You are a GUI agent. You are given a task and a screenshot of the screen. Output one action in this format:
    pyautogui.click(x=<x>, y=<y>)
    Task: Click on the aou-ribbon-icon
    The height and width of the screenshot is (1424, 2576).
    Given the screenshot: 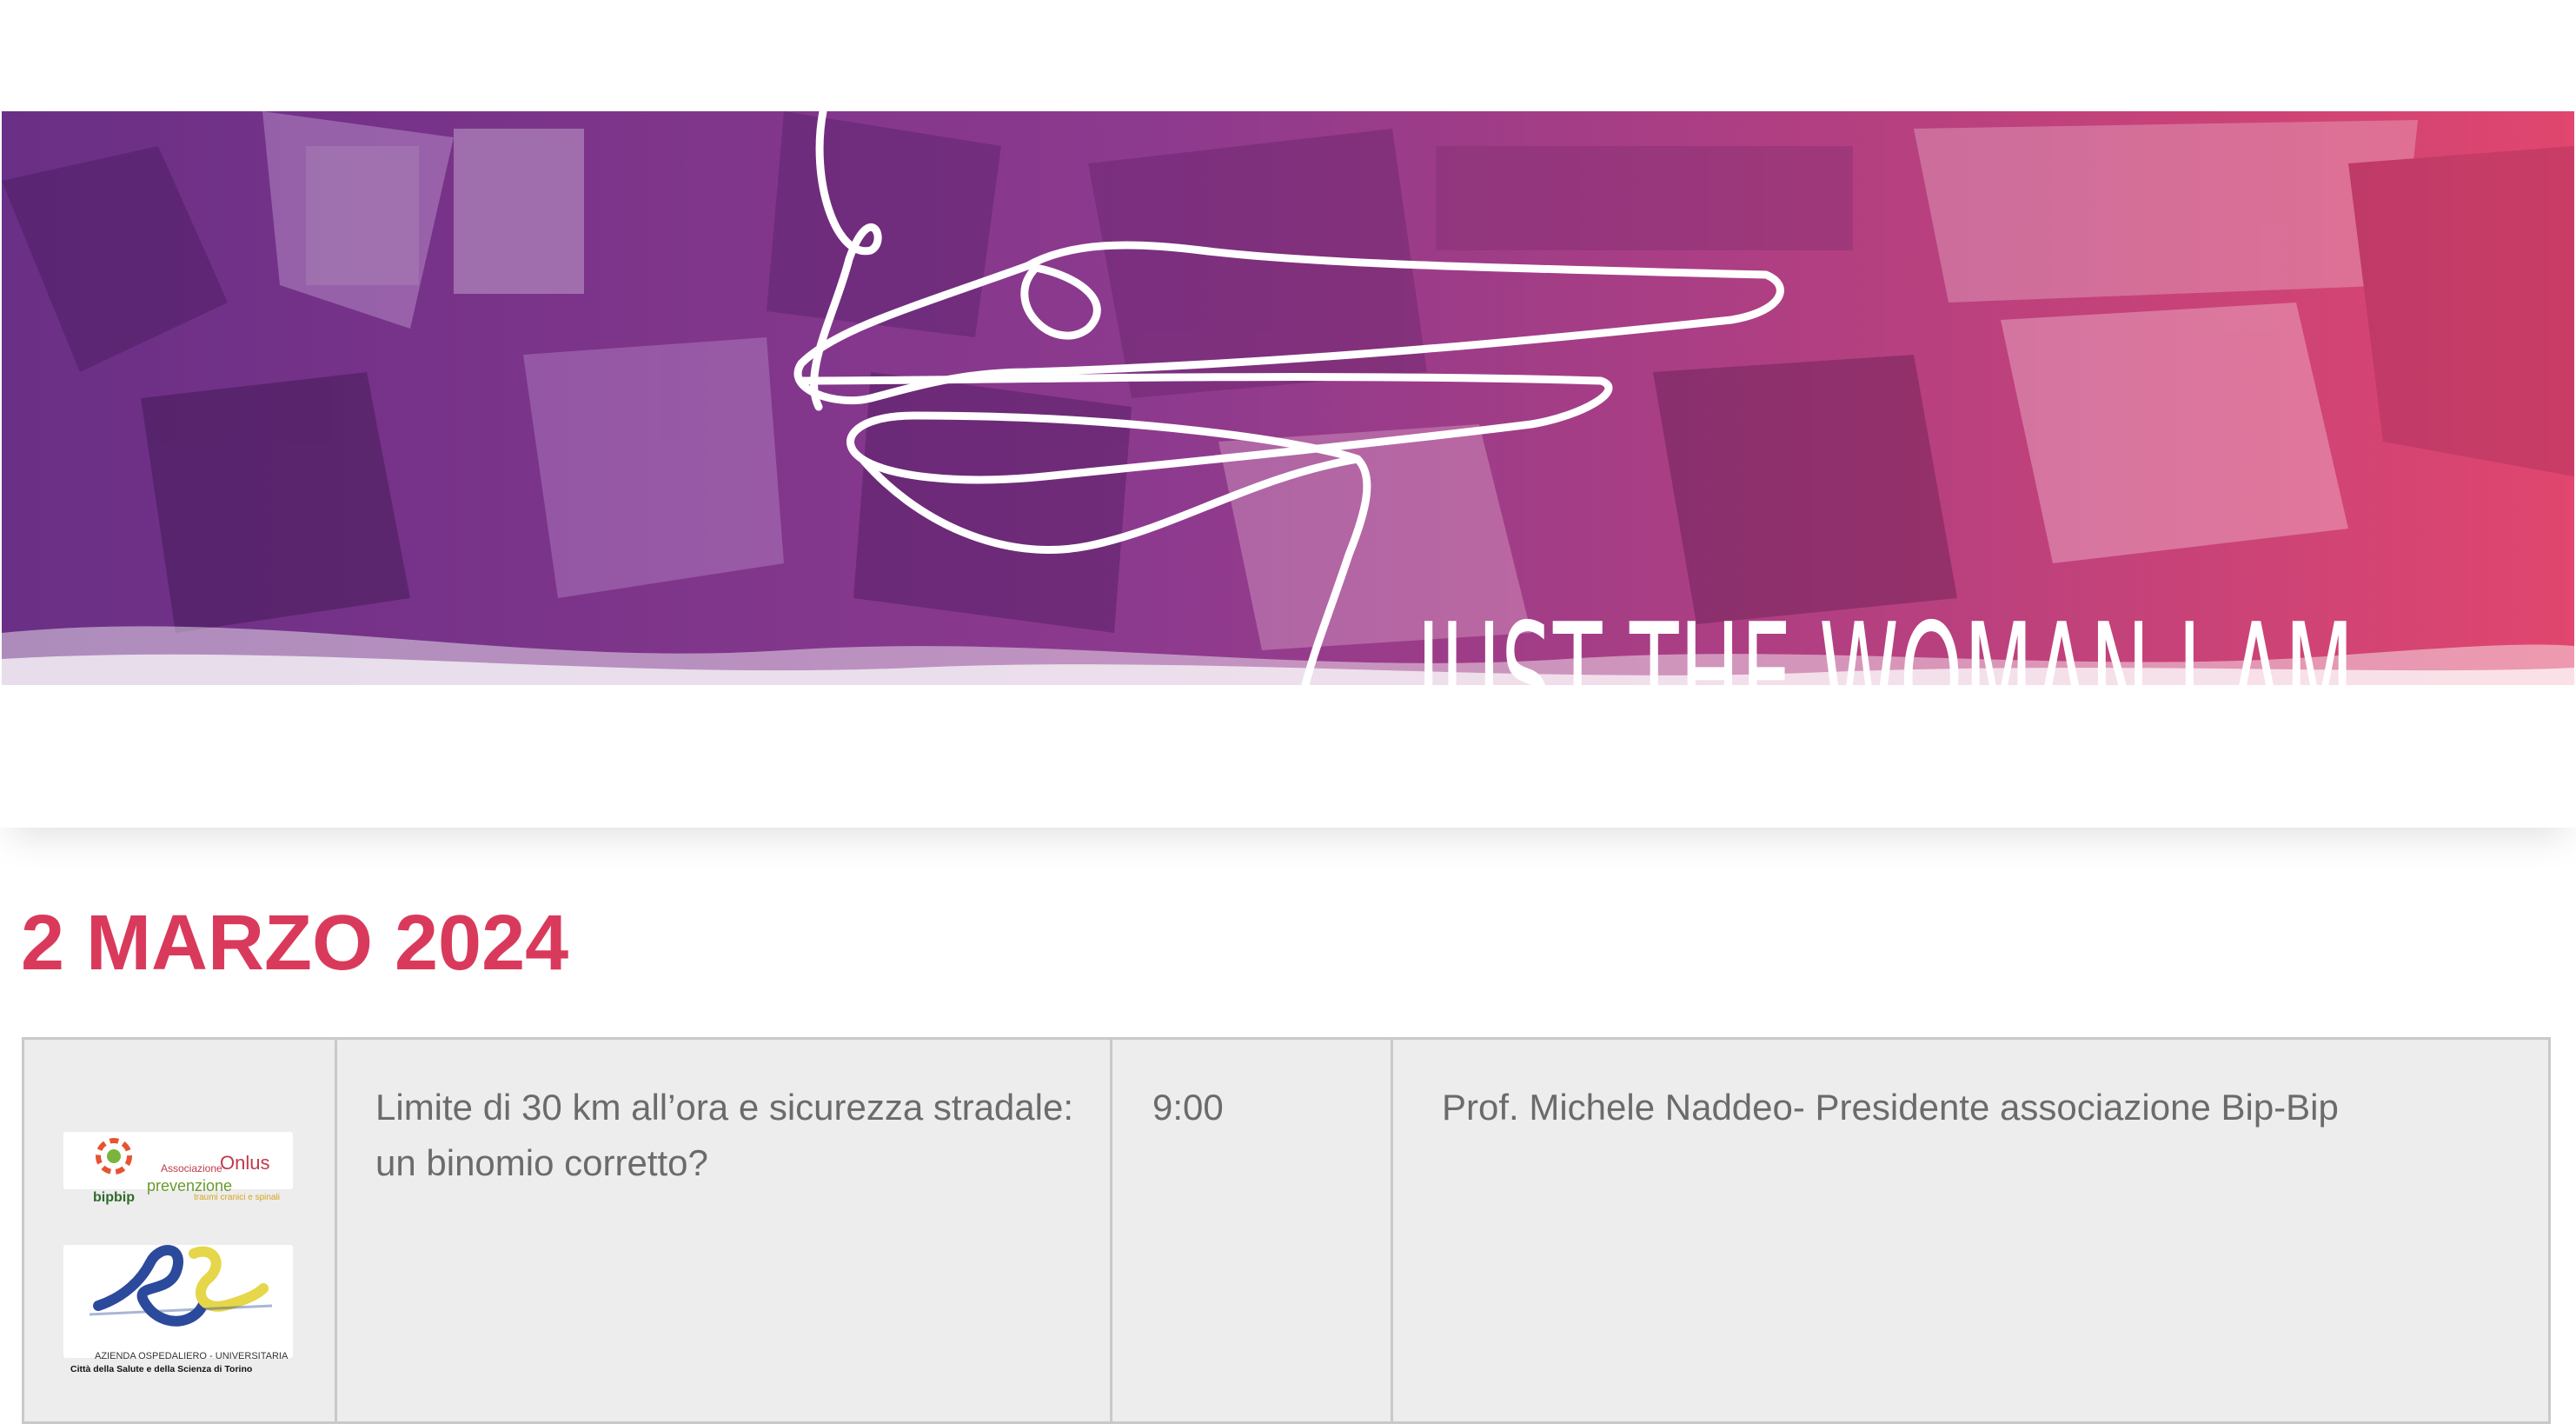 What is the action you would take?
    pyautogui.click(x=181, y=1286)
    